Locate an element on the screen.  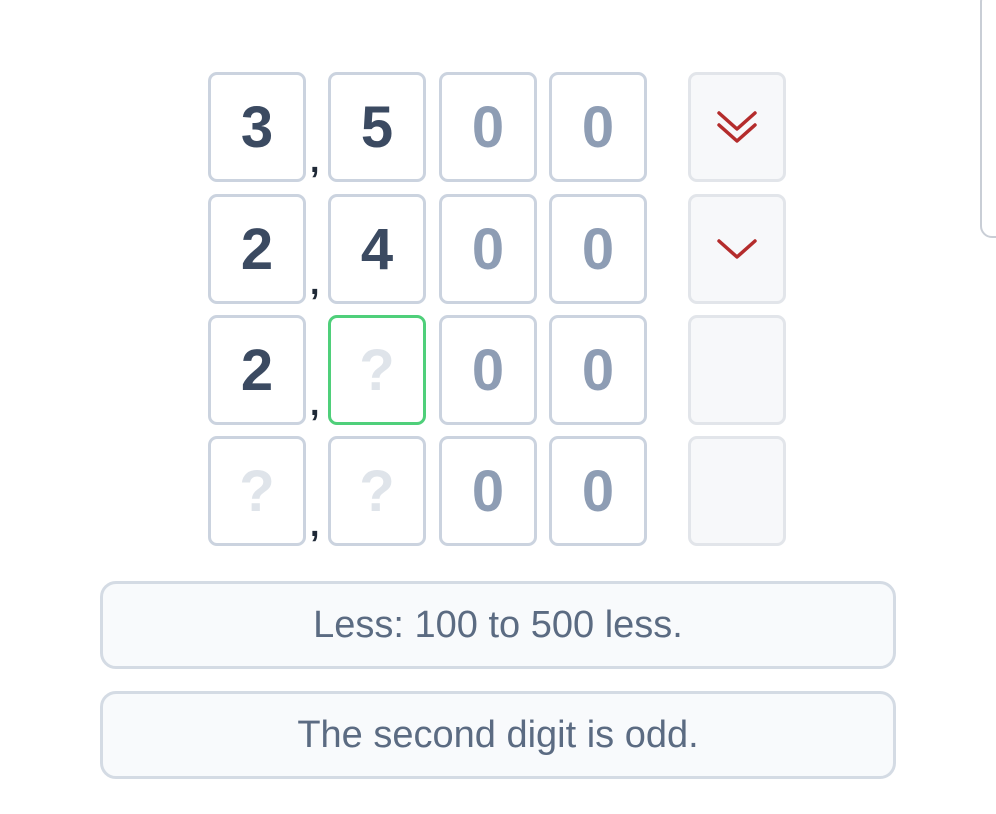
guess-row-2: 2 , 4 0 0 is located at coordinates (503, 249).